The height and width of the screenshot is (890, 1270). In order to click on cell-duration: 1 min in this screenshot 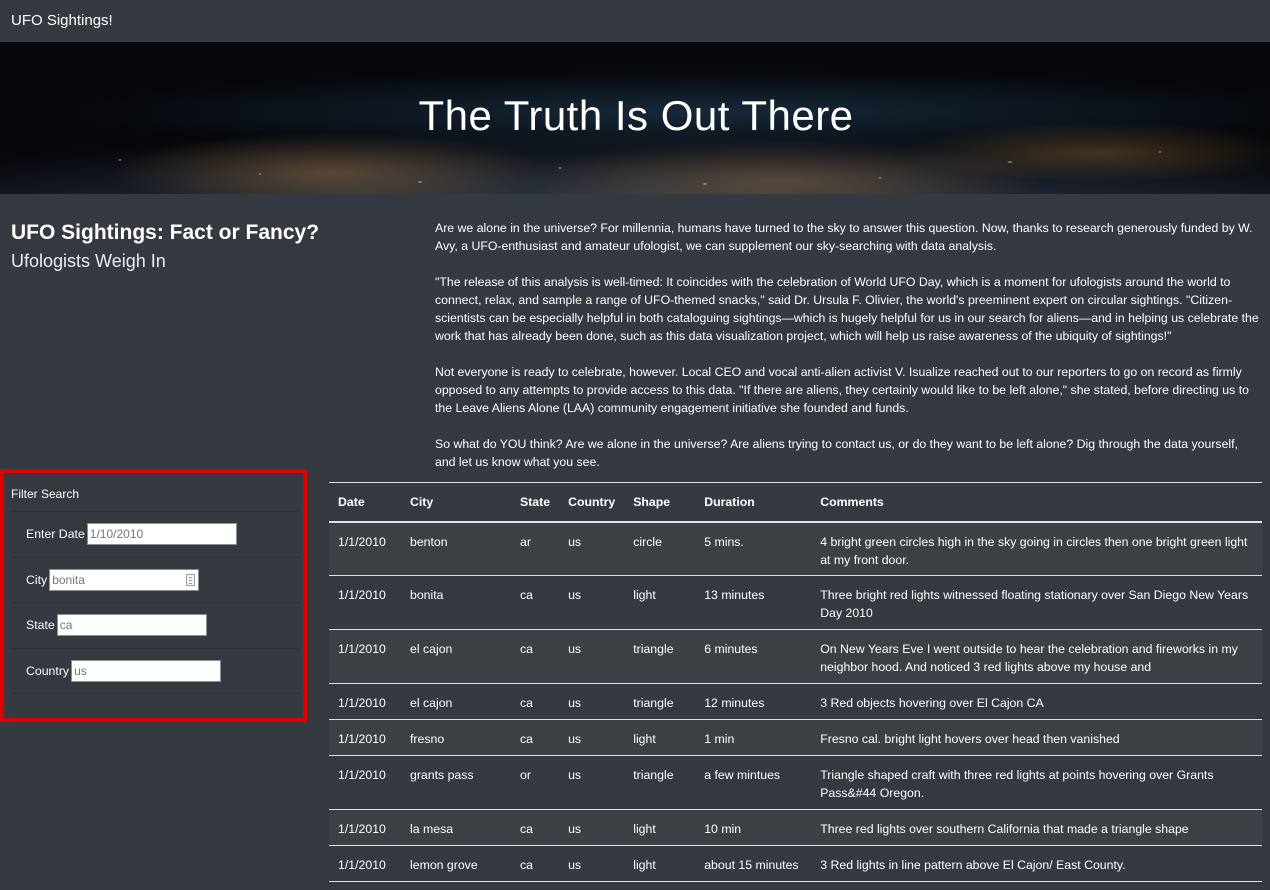, I will do `click(753, 737)`.